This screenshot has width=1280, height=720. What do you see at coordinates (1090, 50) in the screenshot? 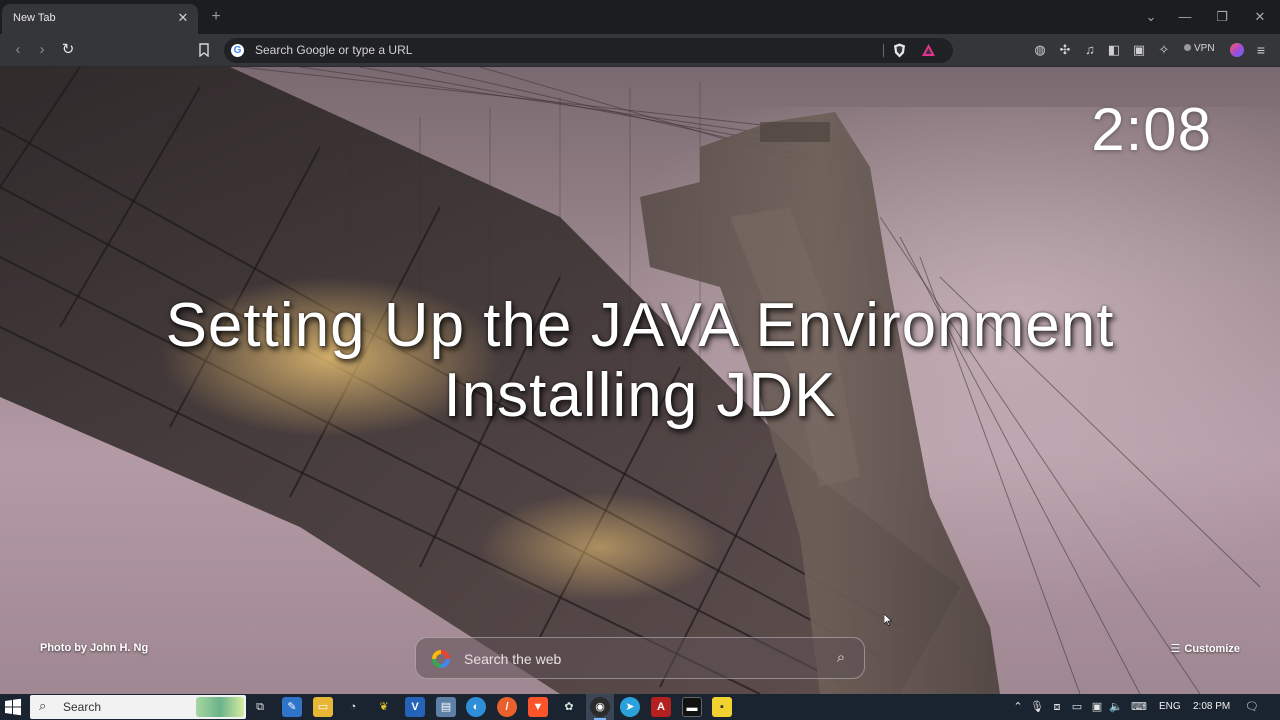
I see `media-icon: ♫` at bounding box center [1090, 50].